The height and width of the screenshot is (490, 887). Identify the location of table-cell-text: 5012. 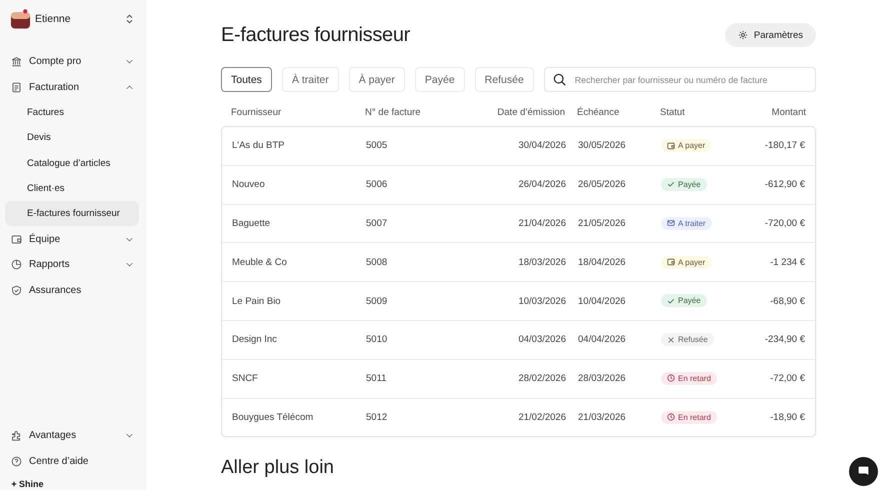
(377, 417).